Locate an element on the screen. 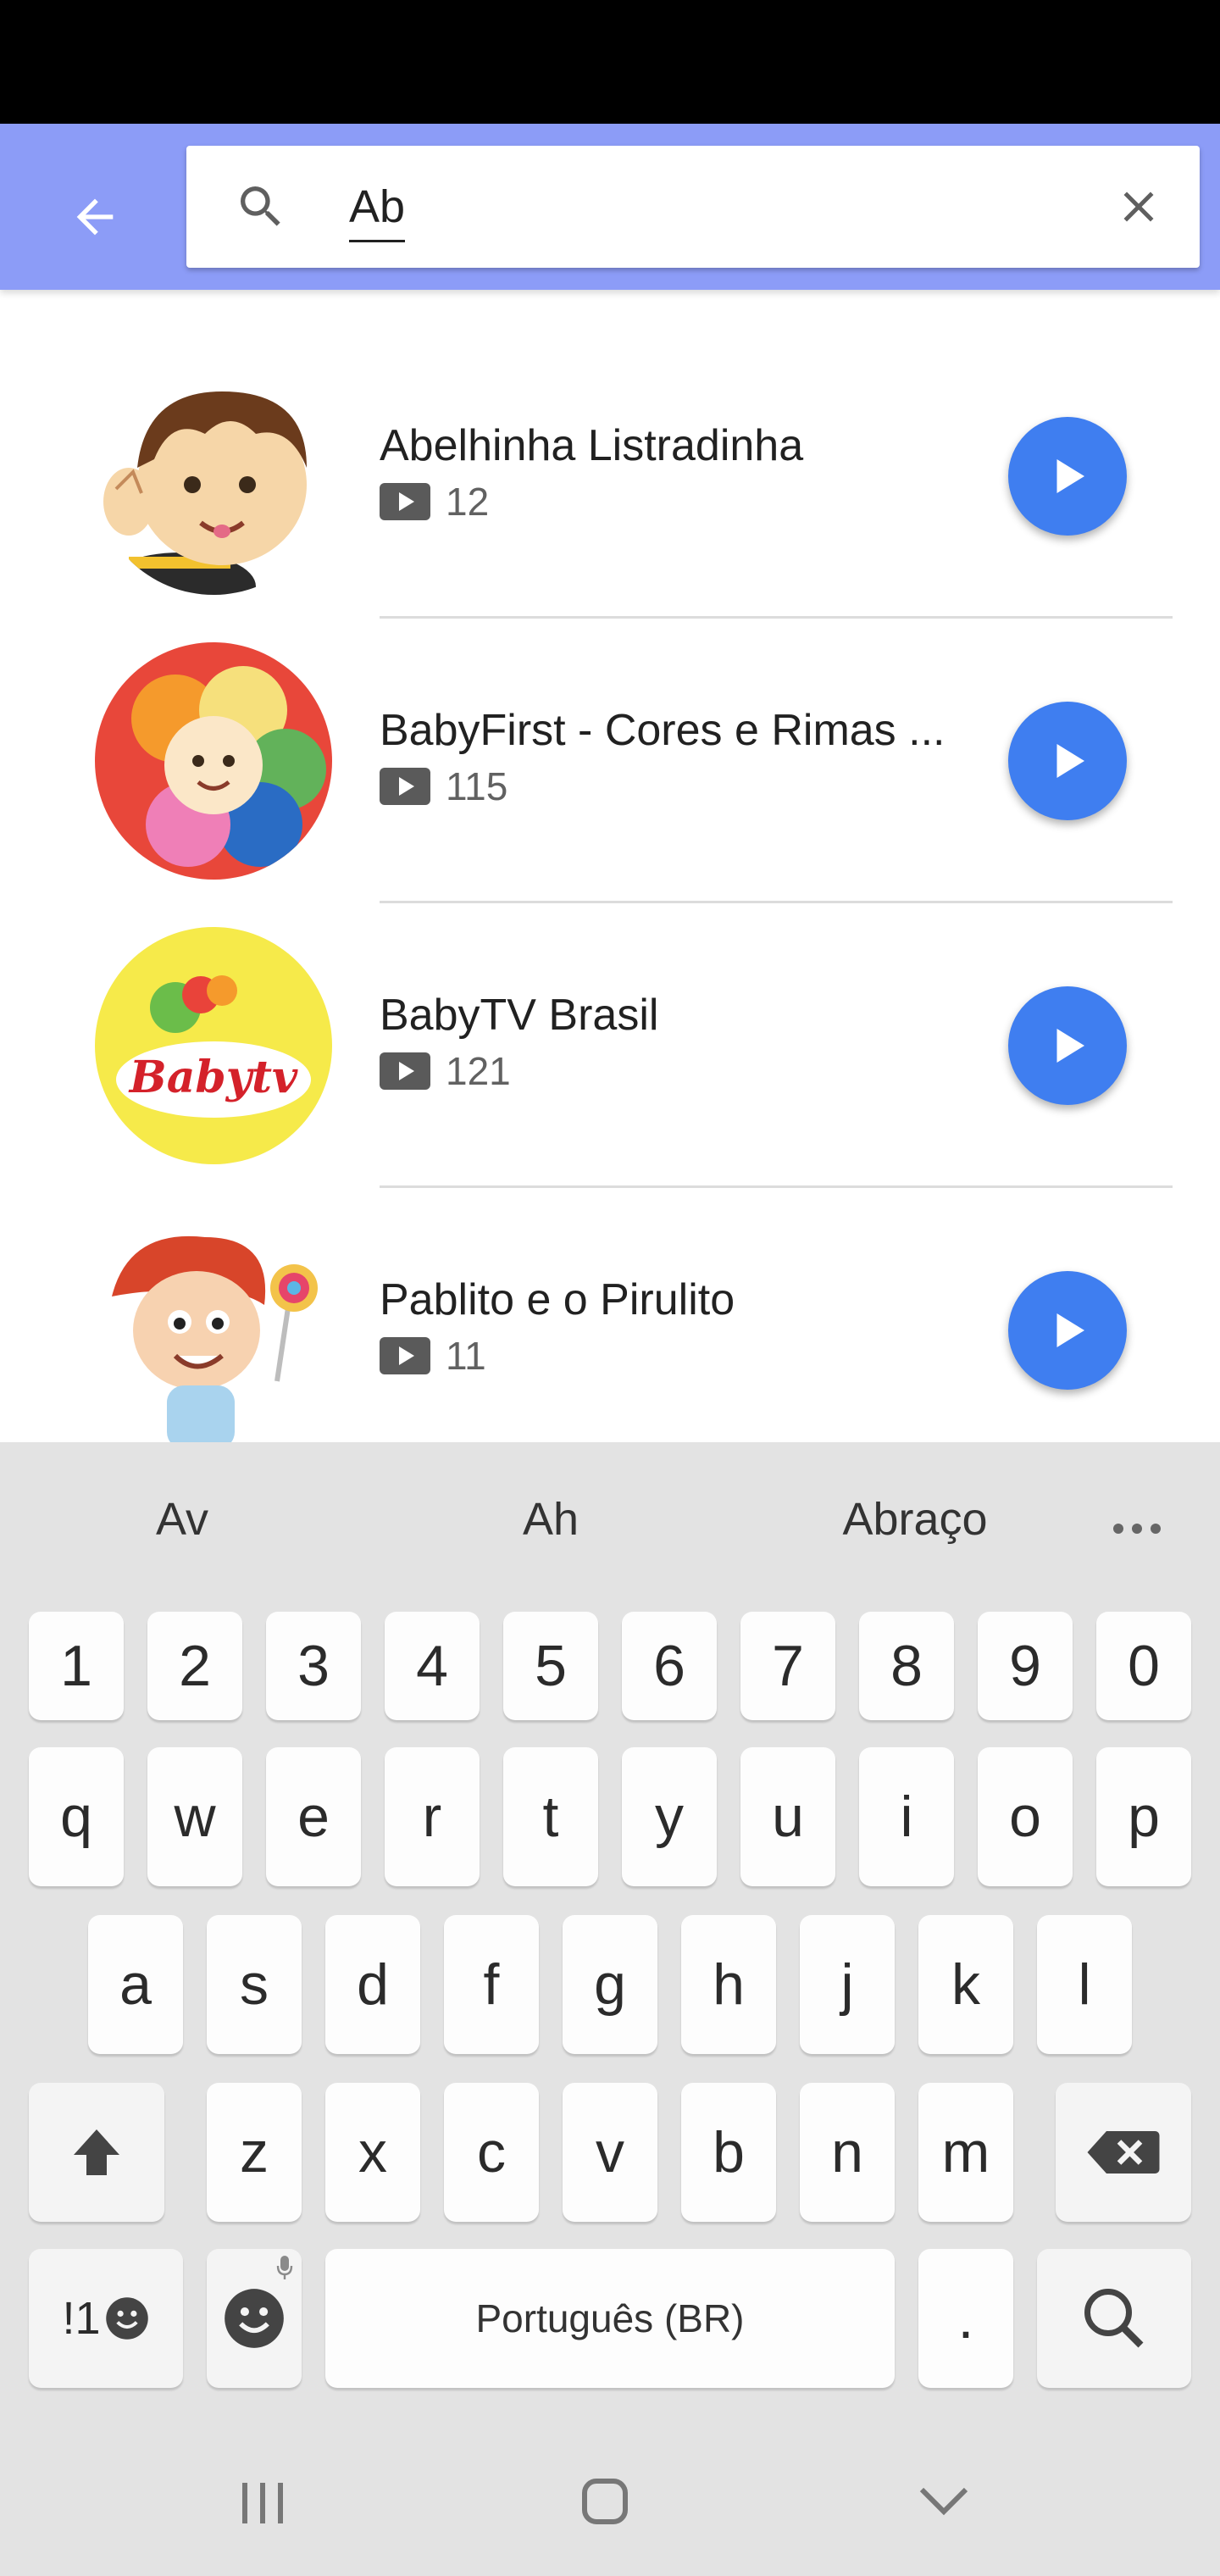 The height and width of the screenshot is (2576, 1220). video-count-value: 11 is located at coordinates (466, 1356).